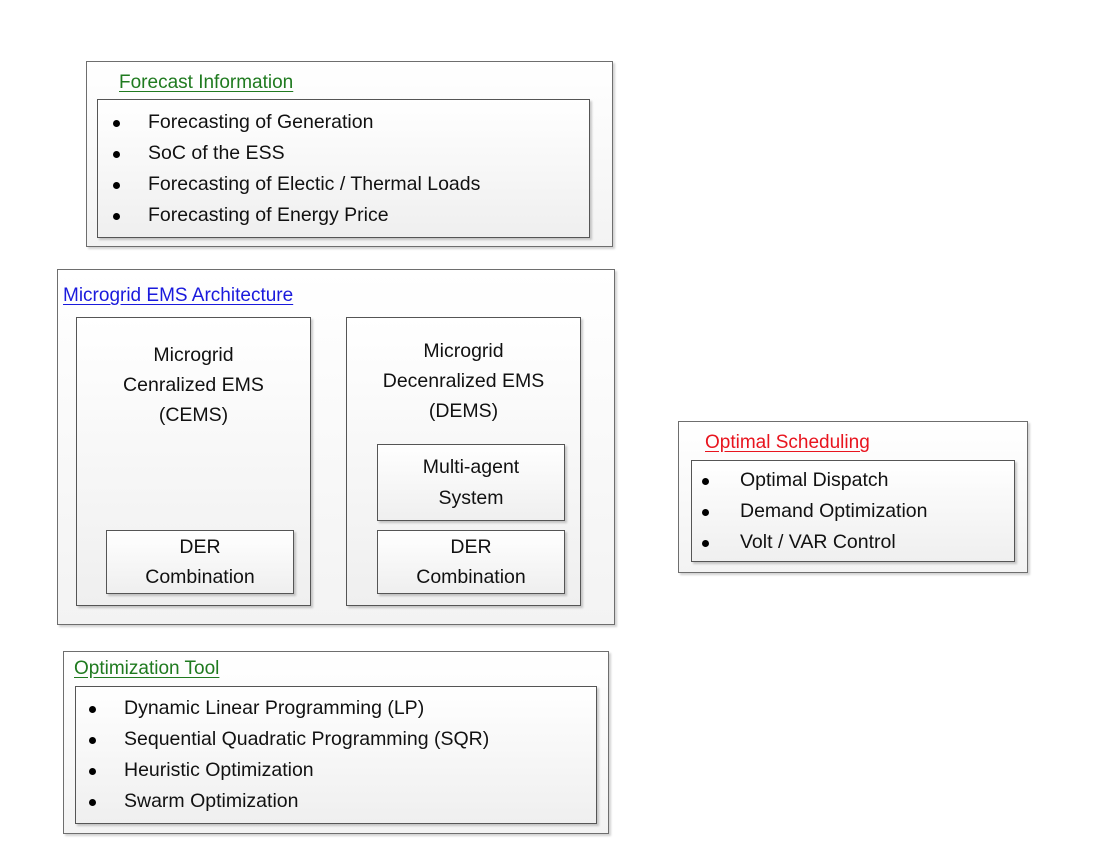  I want to click on decentralized-ems-label: Microgrid Decenralized EMS (DEMS), so click(463, 381).